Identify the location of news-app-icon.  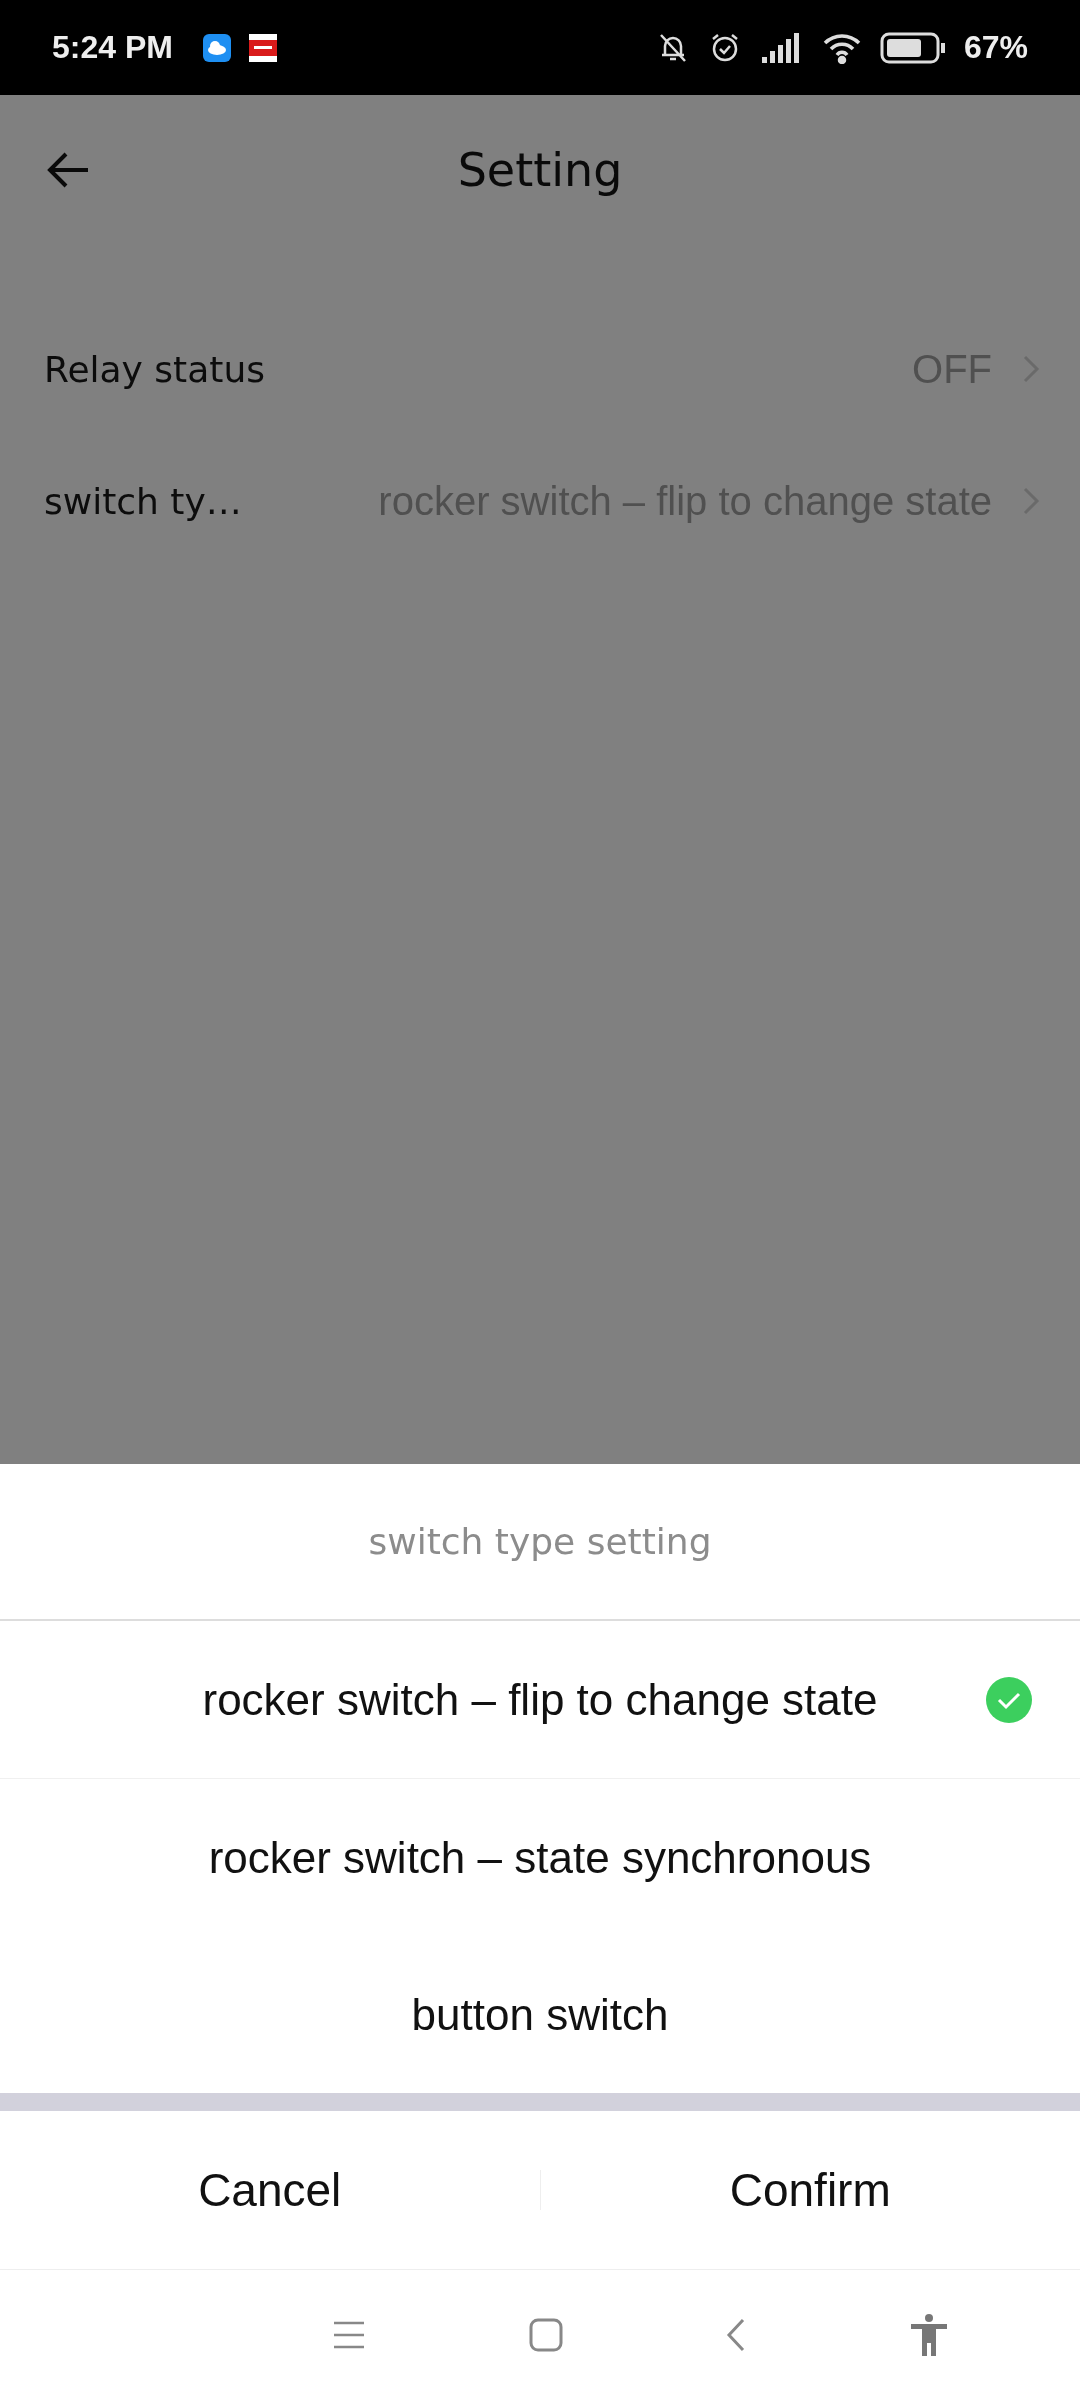
(262, 47).